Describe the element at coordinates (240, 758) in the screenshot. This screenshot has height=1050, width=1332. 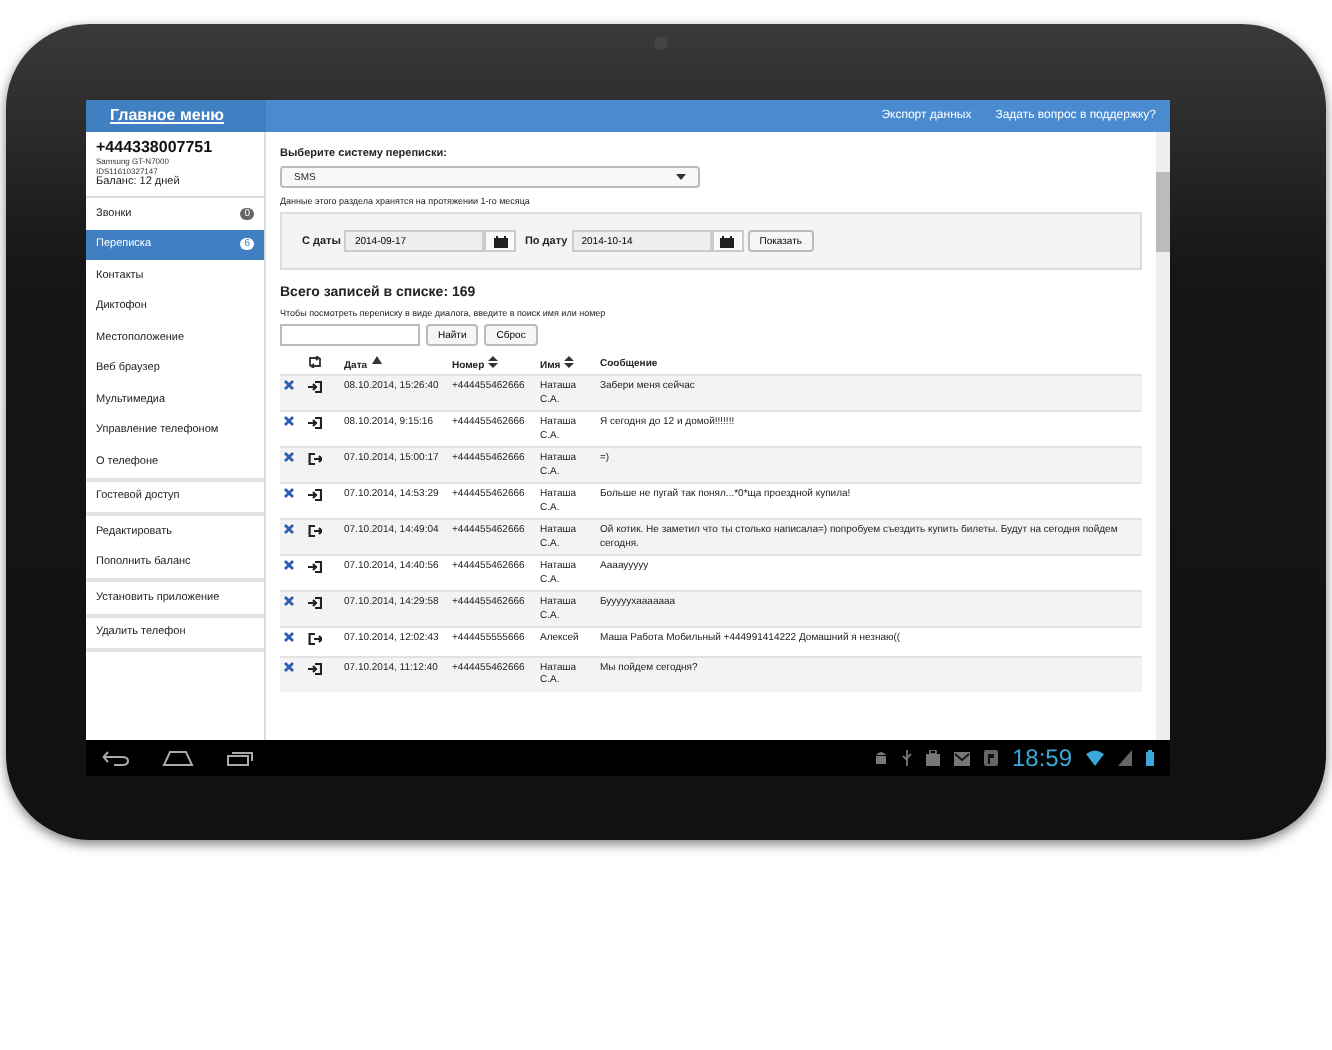
I see `recent-apps-icon` at that location.